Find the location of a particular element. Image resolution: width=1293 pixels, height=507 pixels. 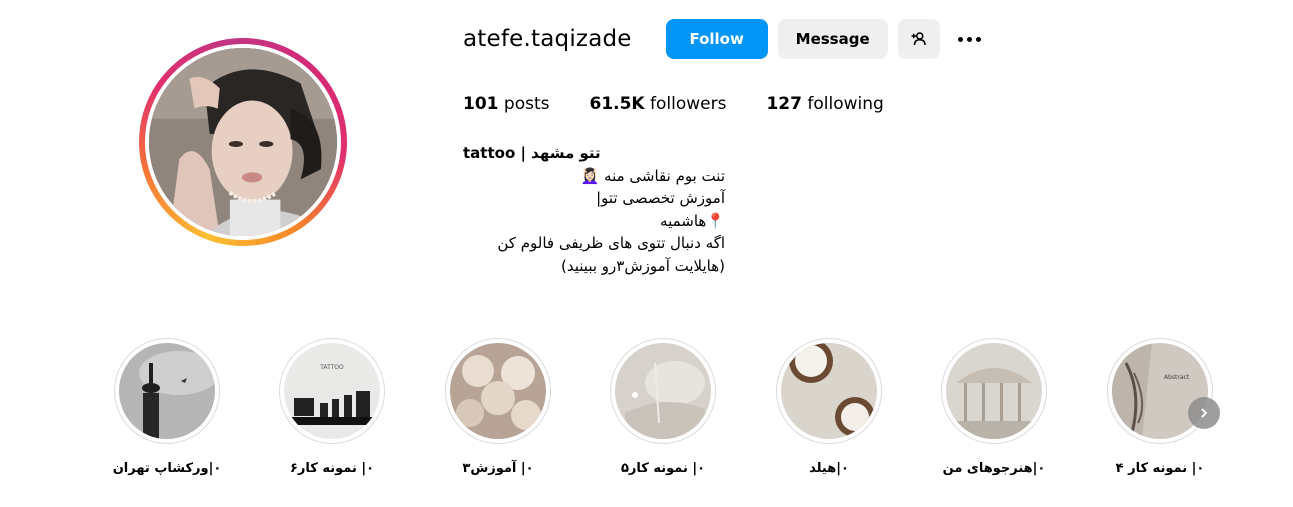

highlight-item: ۰| نمونه کار۵ is located at coordinates (663, 407).